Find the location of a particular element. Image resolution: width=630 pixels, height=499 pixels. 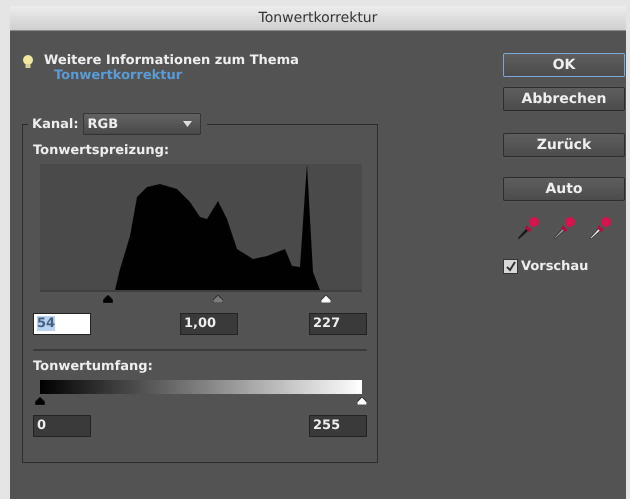

channel-label: Kanal: is located at coordinates (55, 124).